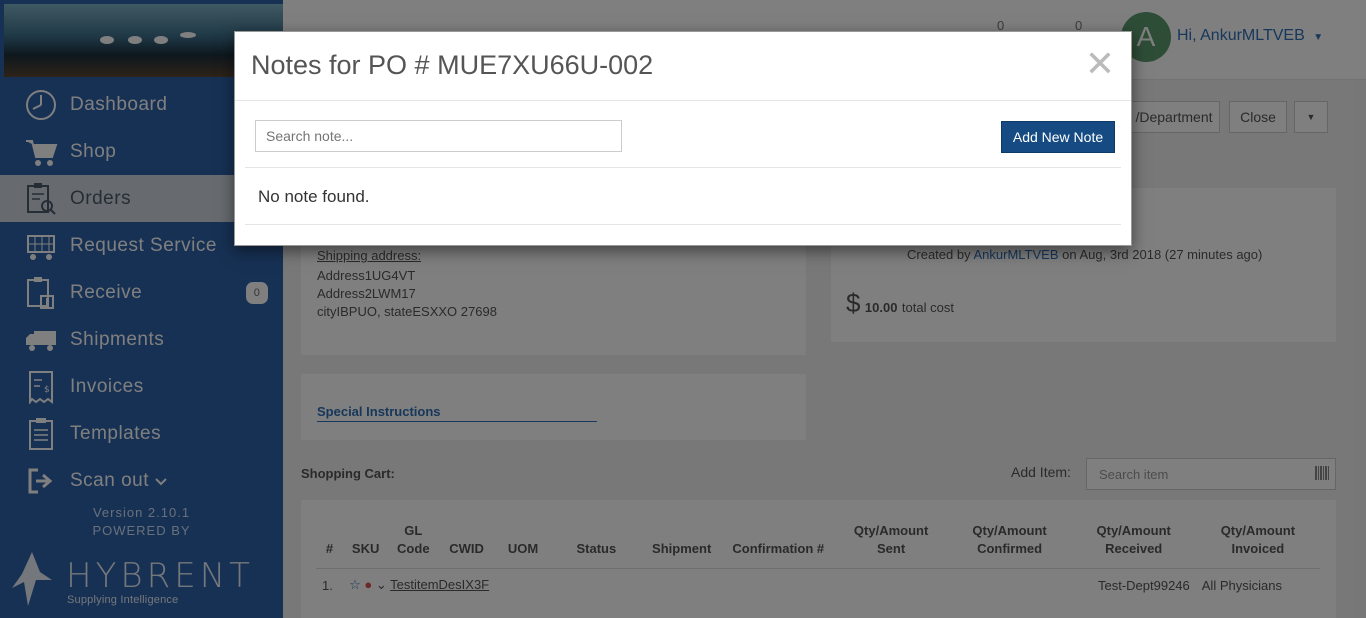 The image size is (1366, 618). I want to click on modal-title: Notes for PO # MUE7XU66U-002, so click(452, 65).